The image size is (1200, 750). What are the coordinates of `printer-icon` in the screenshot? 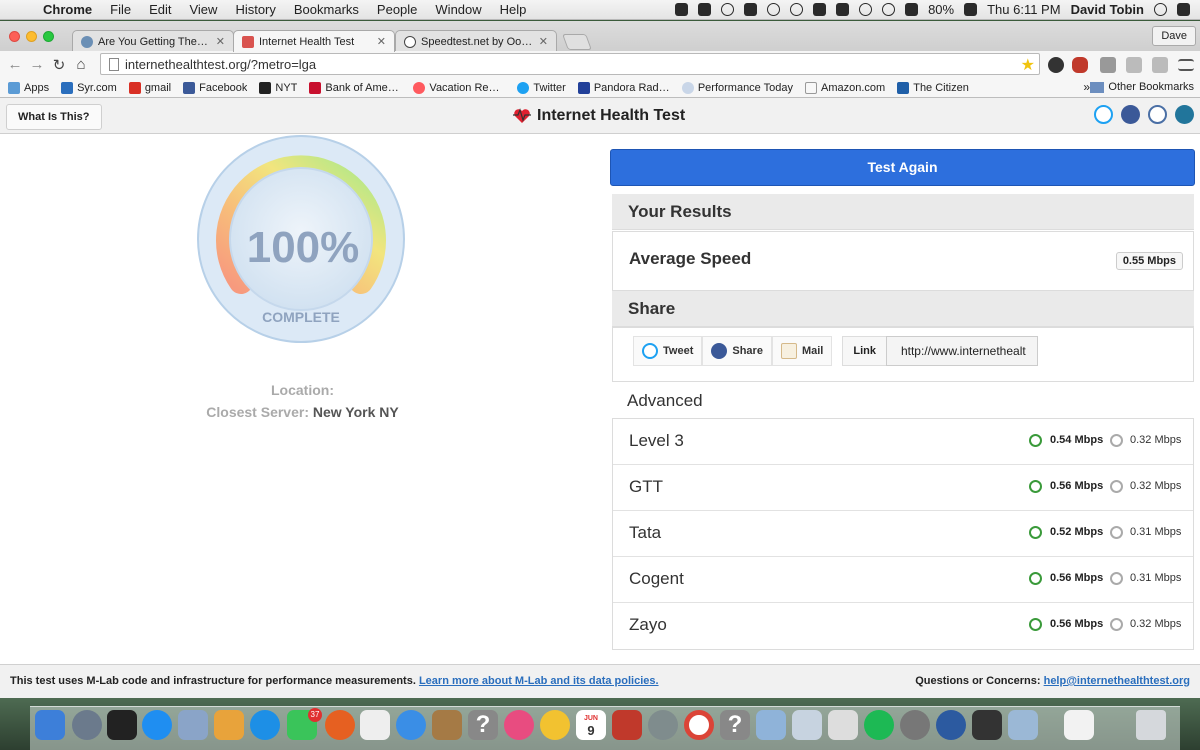 It's located at (843, 725).